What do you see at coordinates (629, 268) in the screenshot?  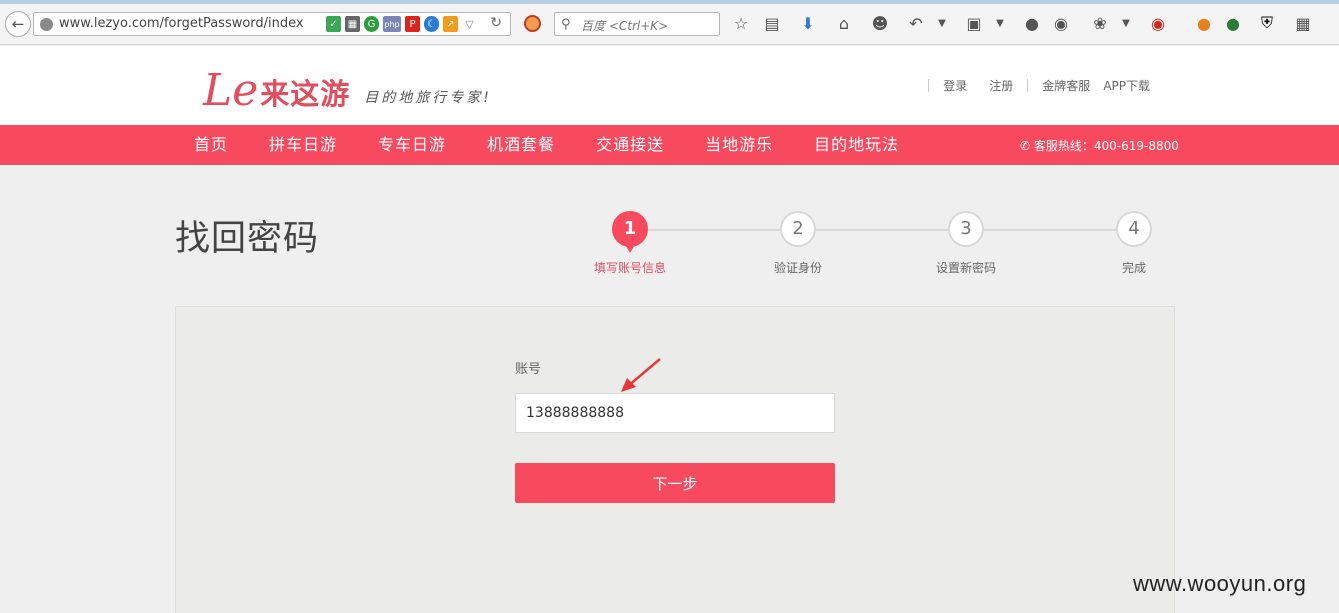 I see `step-1-label: 填写账号信息` at bounding box center [629, 268].